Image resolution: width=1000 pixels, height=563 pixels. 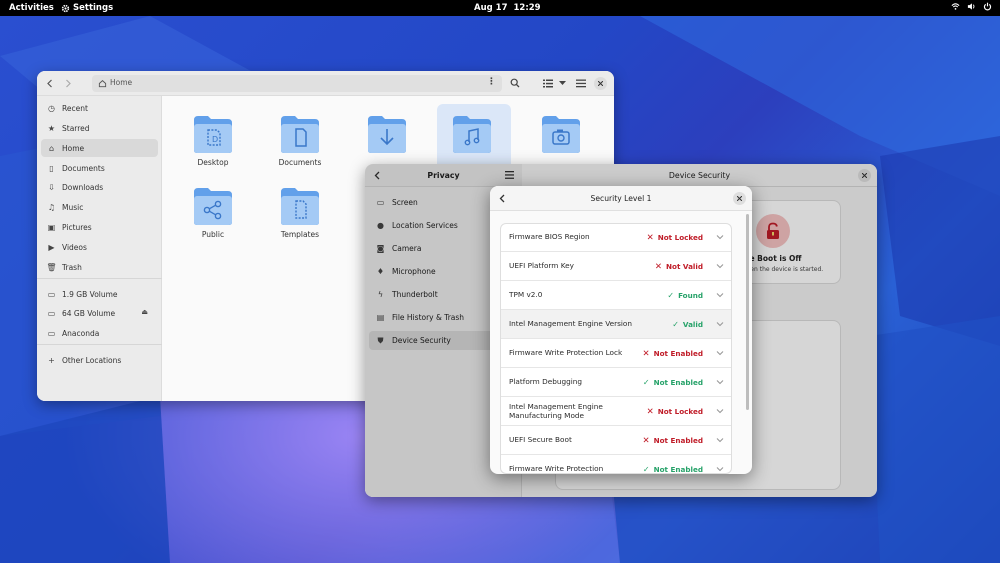 What do you see at coordinates (31, 8) in the screenshot?
I see `activities-button: Activities` at bounding box center [31, 8].